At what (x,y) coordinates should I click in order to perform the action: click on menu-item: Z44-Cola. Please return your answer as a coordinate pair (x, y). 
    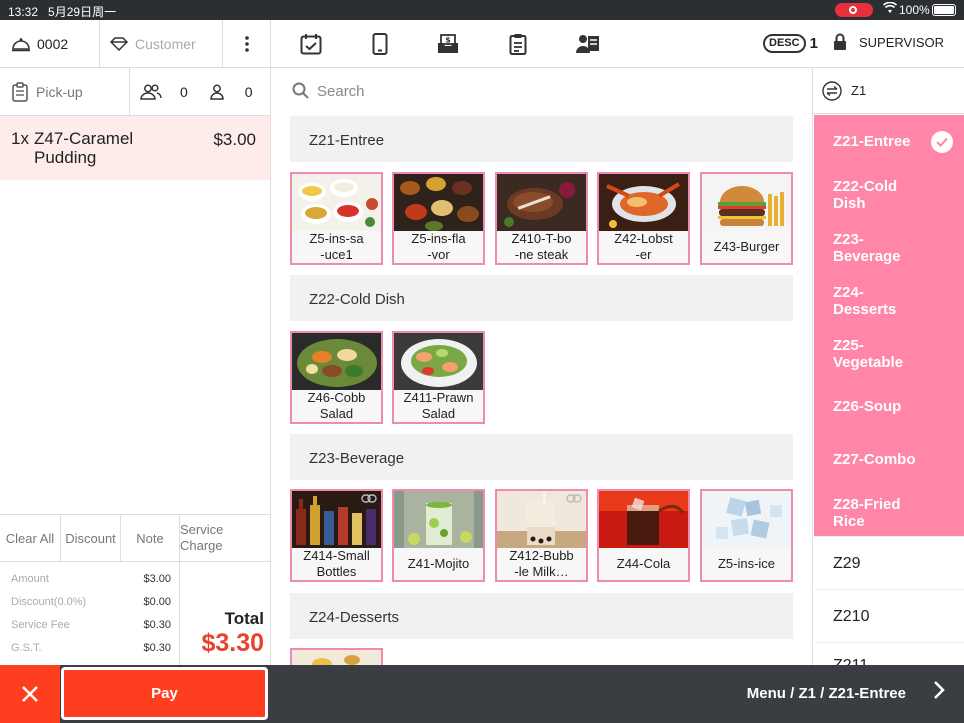
    Looking at the image, I should click on (643, 535).